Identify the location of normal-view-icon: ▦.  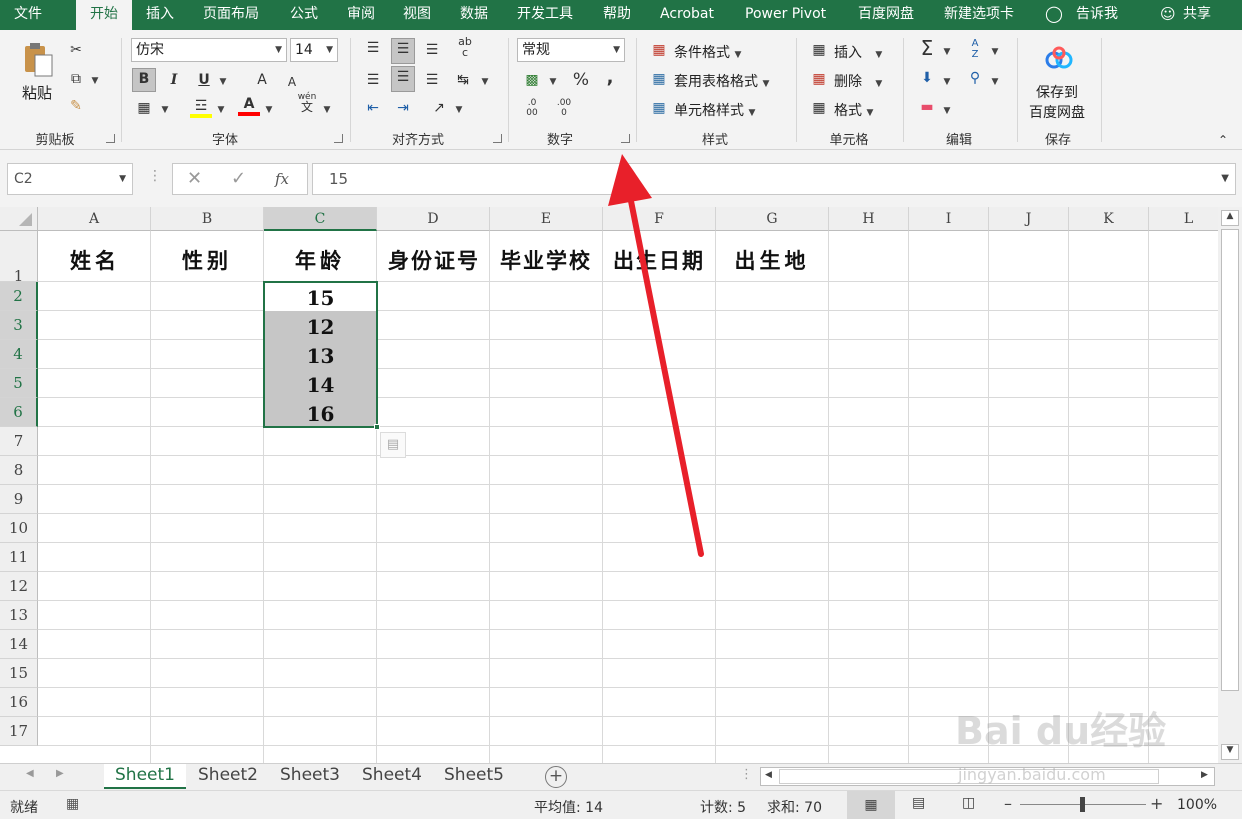
(871, 805).